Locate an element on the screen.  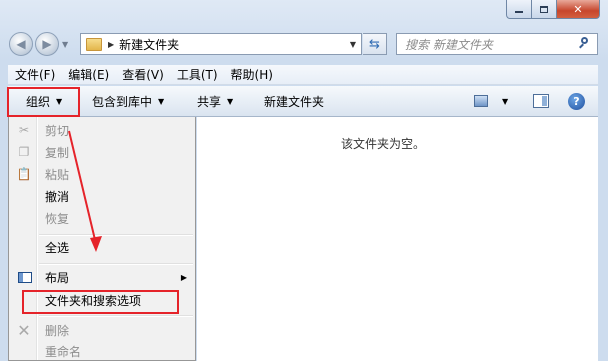
include-in-library-label: 包含到库中 is located at coordinates (122, 102).